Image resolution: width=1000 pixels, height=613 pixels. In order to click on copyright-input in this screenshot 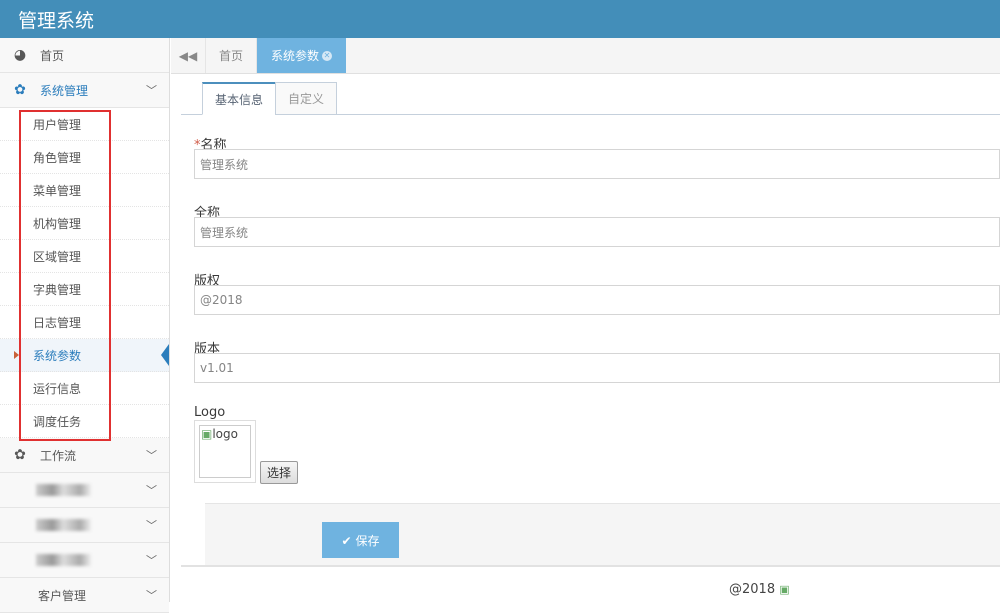, I will do `click(597, 300)`.